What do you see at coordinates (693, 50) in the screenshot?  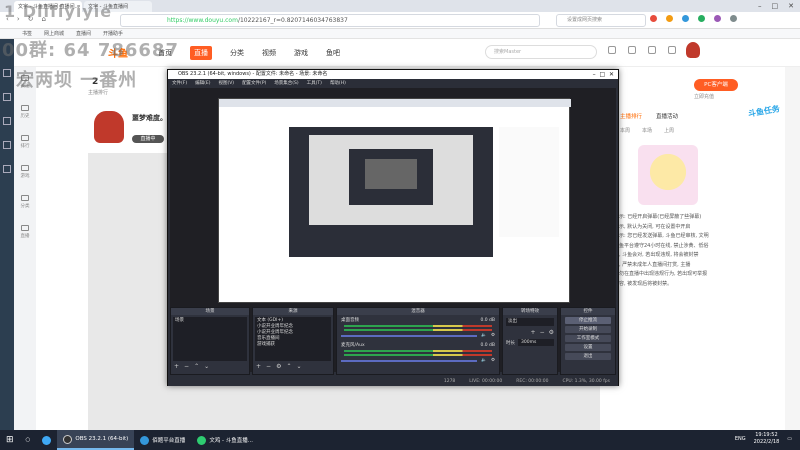 I see `user-avatar` at bounding box center [693, 50].